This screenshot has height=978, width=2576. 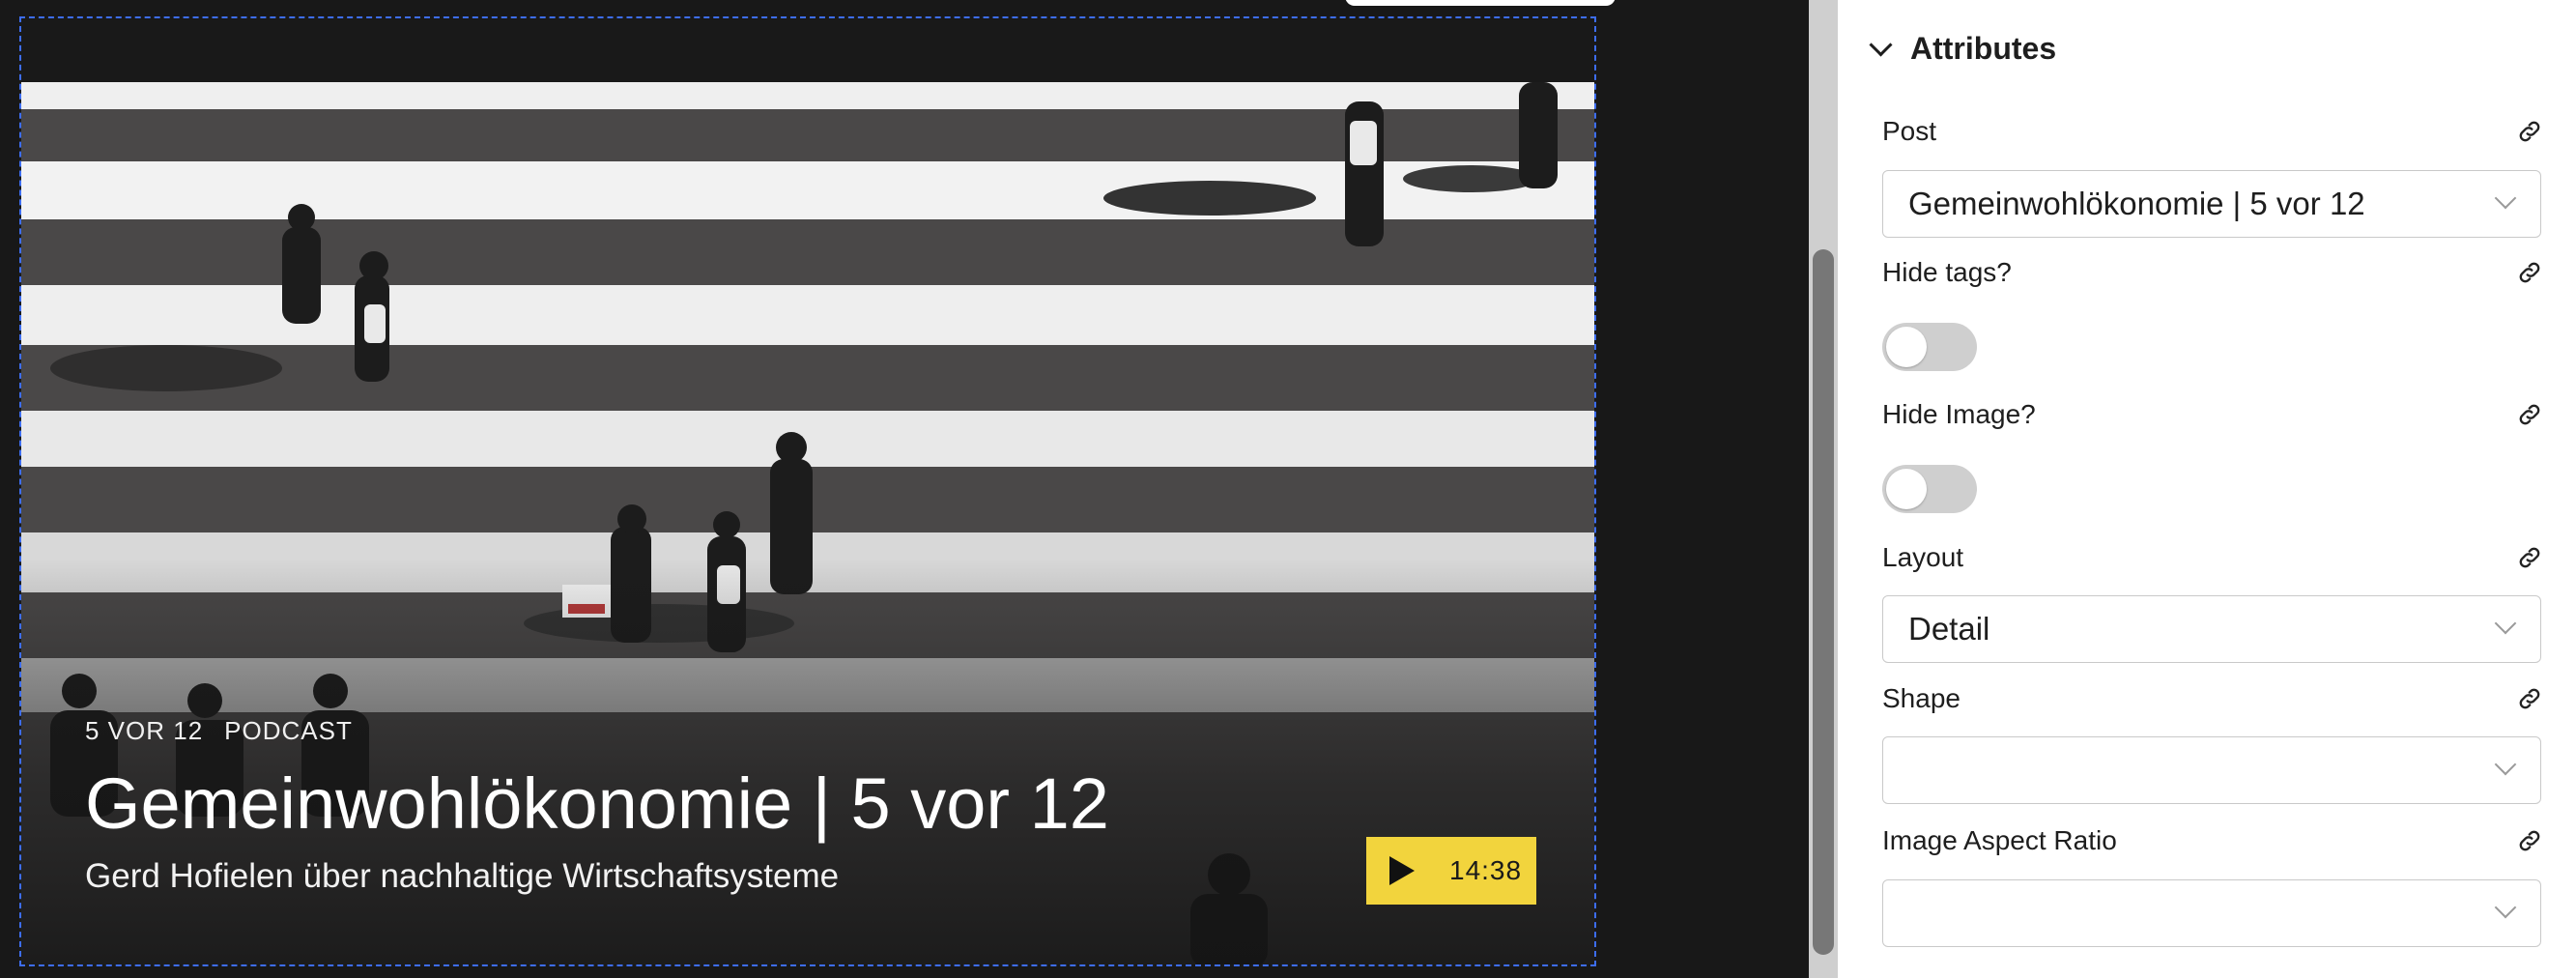 I want to click on toolbar-tab, so click(x=1481, y=3).